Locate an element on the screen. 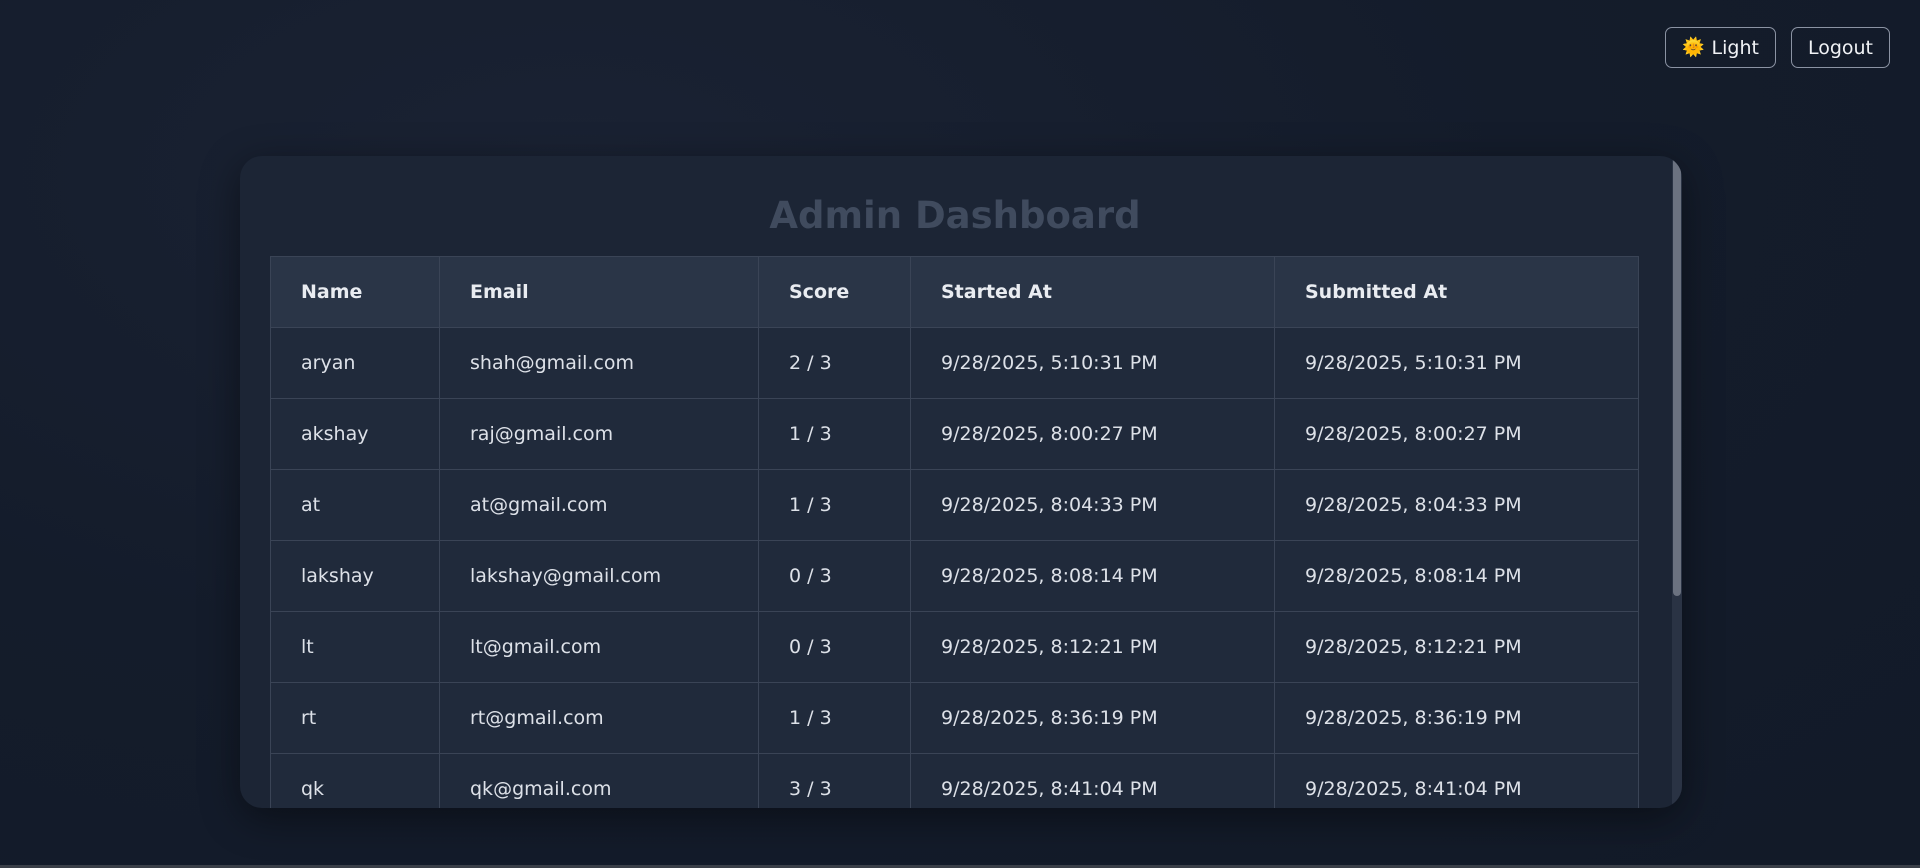 Image resolution: width=1920 pixels, height=868 pixels. cell-started-at: 9/28/2025, 8:08:14 PM is located at coordinates (1092, 576).